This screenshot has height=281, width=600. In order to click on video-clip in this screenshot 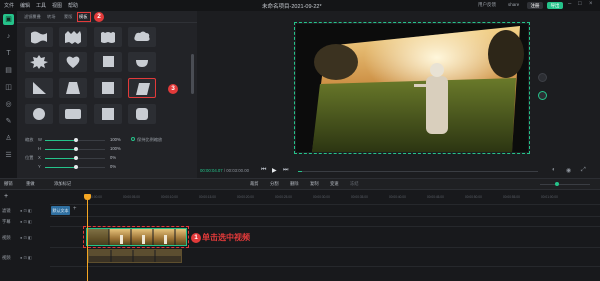, I will do `click(136, 237)`.